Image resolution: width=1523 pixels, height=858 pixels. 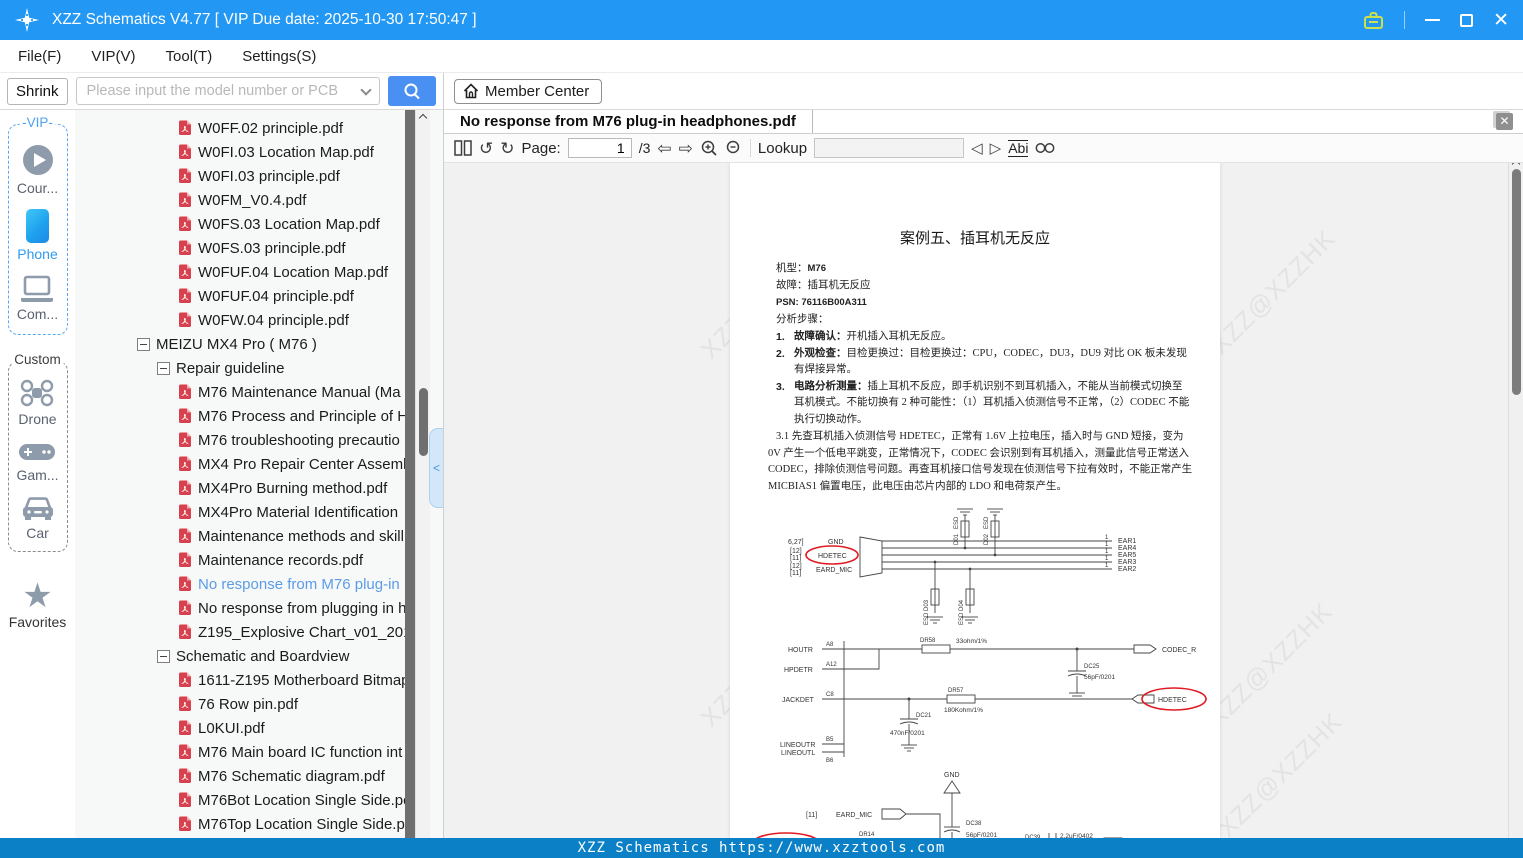 I want to click on pdf-scrollbar-thumb, so click(x=1516, y=282).